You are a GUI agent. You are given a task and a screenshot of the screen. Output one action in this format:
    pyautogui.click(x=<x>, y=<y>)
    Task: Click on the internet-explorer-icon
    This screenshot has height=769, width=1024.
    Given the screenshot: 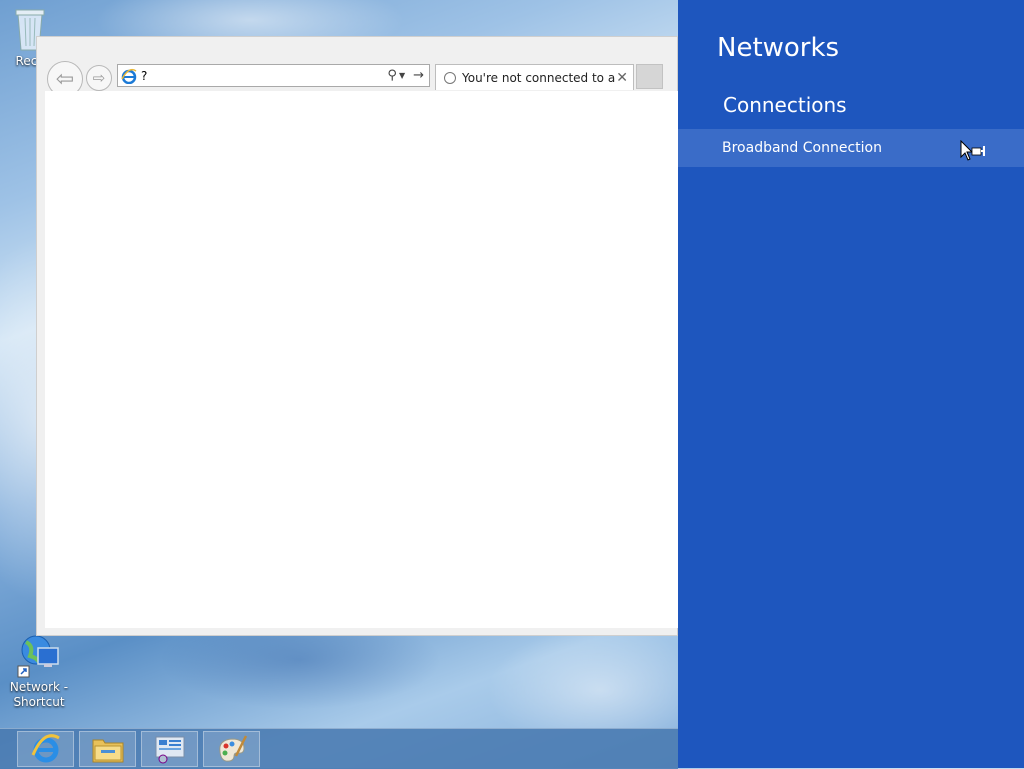 What is the action you would take?
    pyautogui.click(x=45, y=748)
    